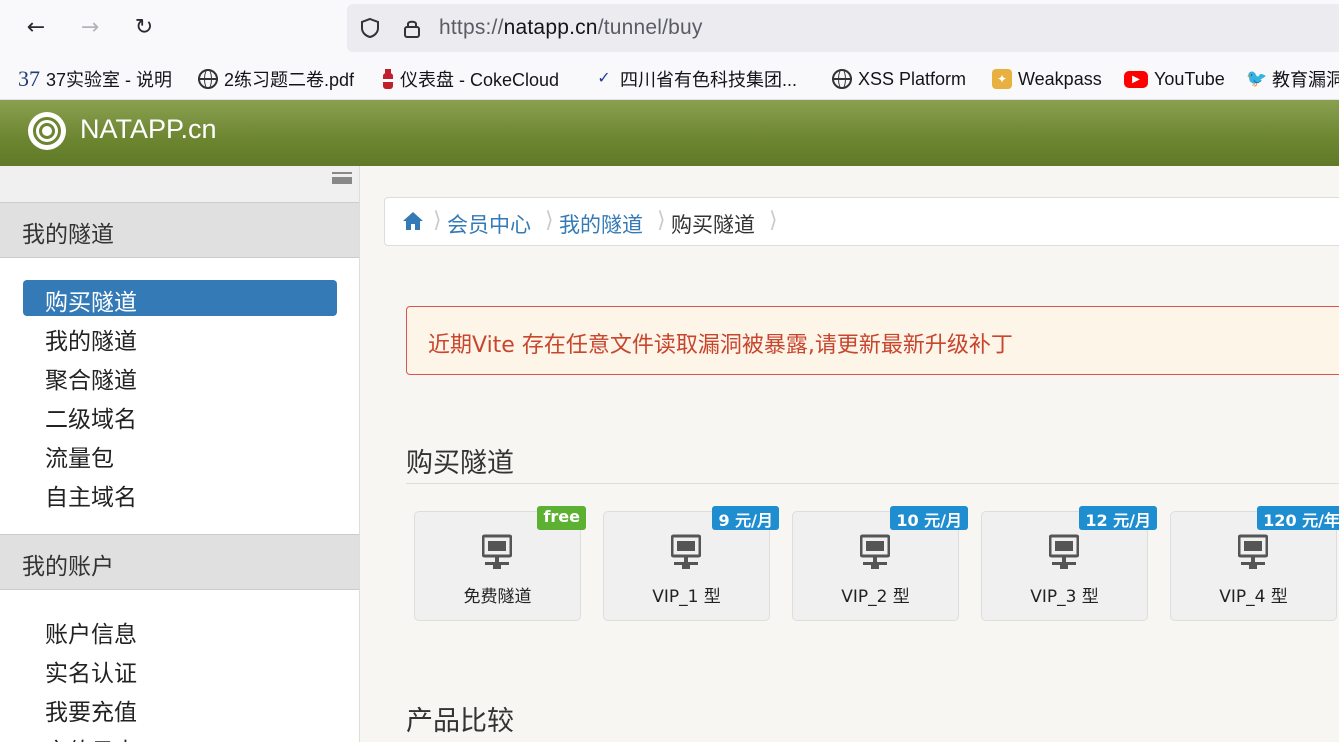  I want to click on bookmark-label: 2练习题二卷.pdf, so click(289, 80).